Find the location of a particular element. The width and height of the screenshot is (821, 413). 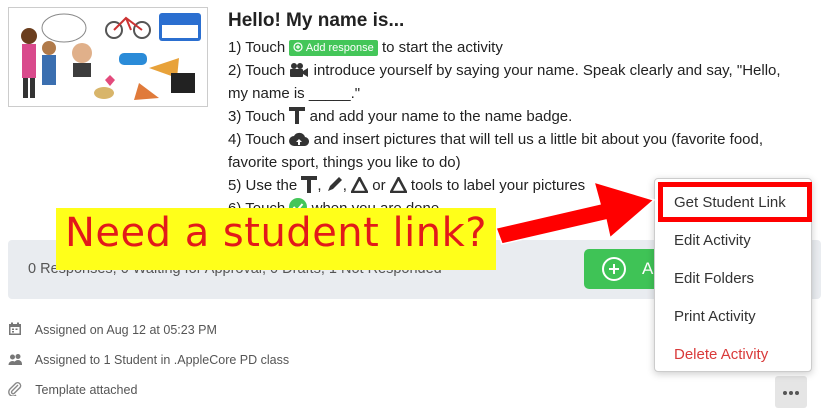

collage-image is located at coordinates (108, 57).